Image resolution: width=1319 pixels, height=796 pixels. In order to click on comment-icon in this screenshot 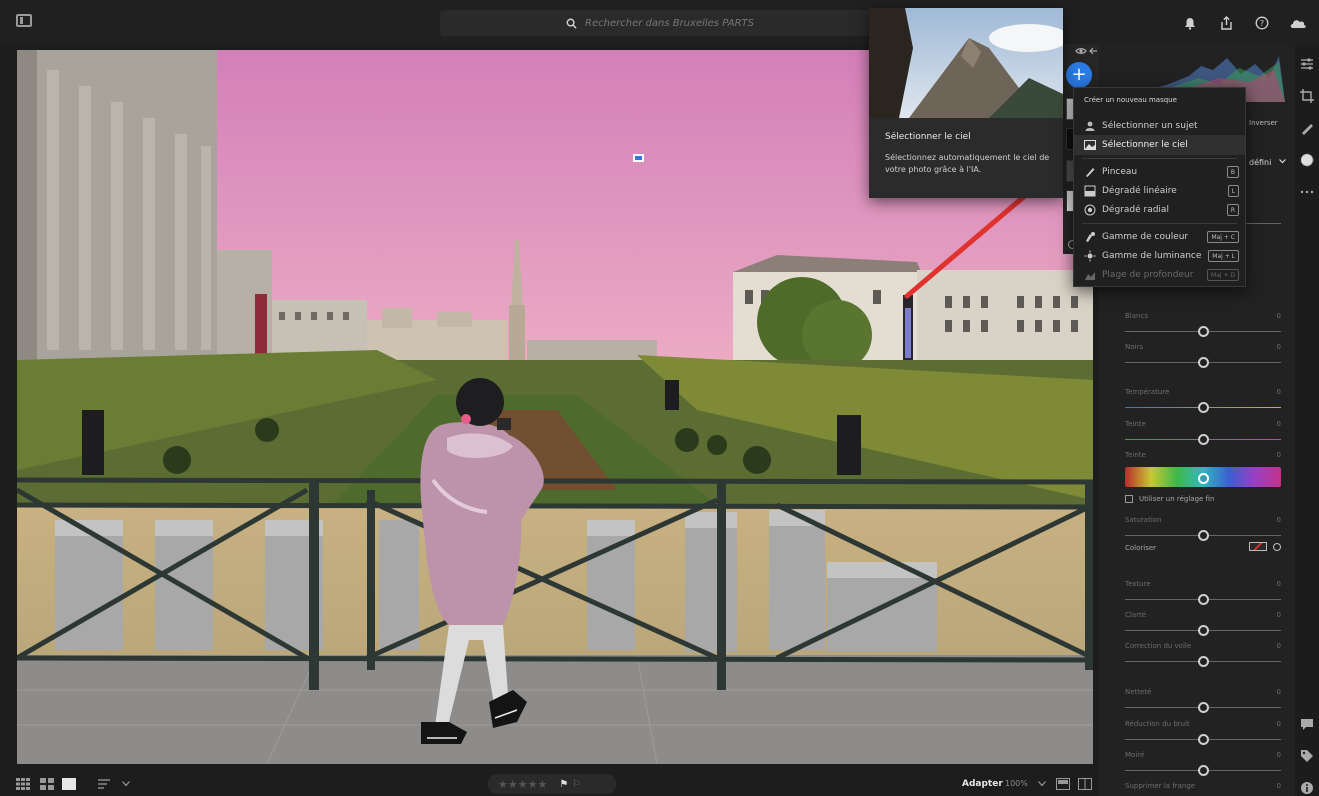, I will do `click(1307, 724)`.